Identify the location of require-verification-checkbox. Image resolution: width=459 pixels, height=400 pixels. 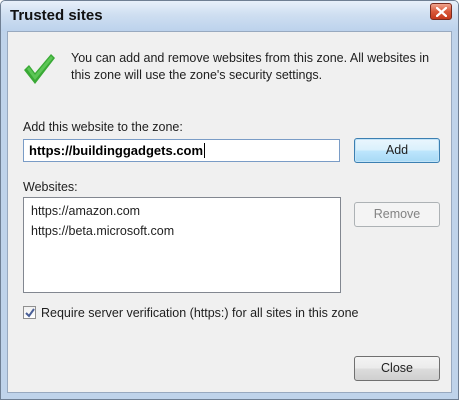
(29, 312).